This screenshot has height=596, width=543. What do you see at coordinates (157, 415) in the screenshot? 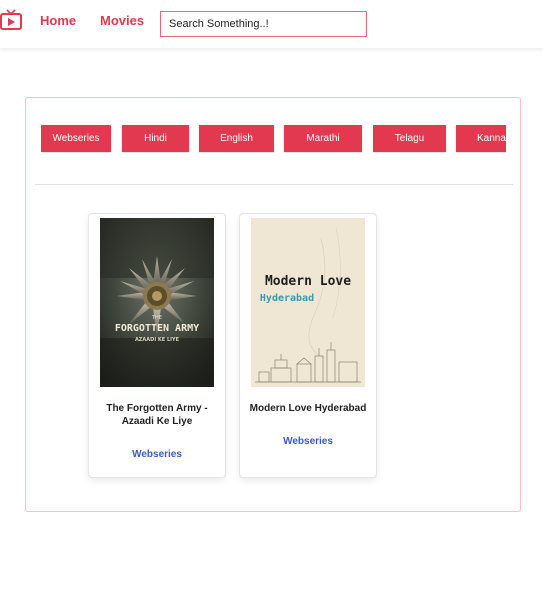
I see `movie-title: The Forgotten Army - Azaadi Ke Liye` at bounding box center [157, 415].